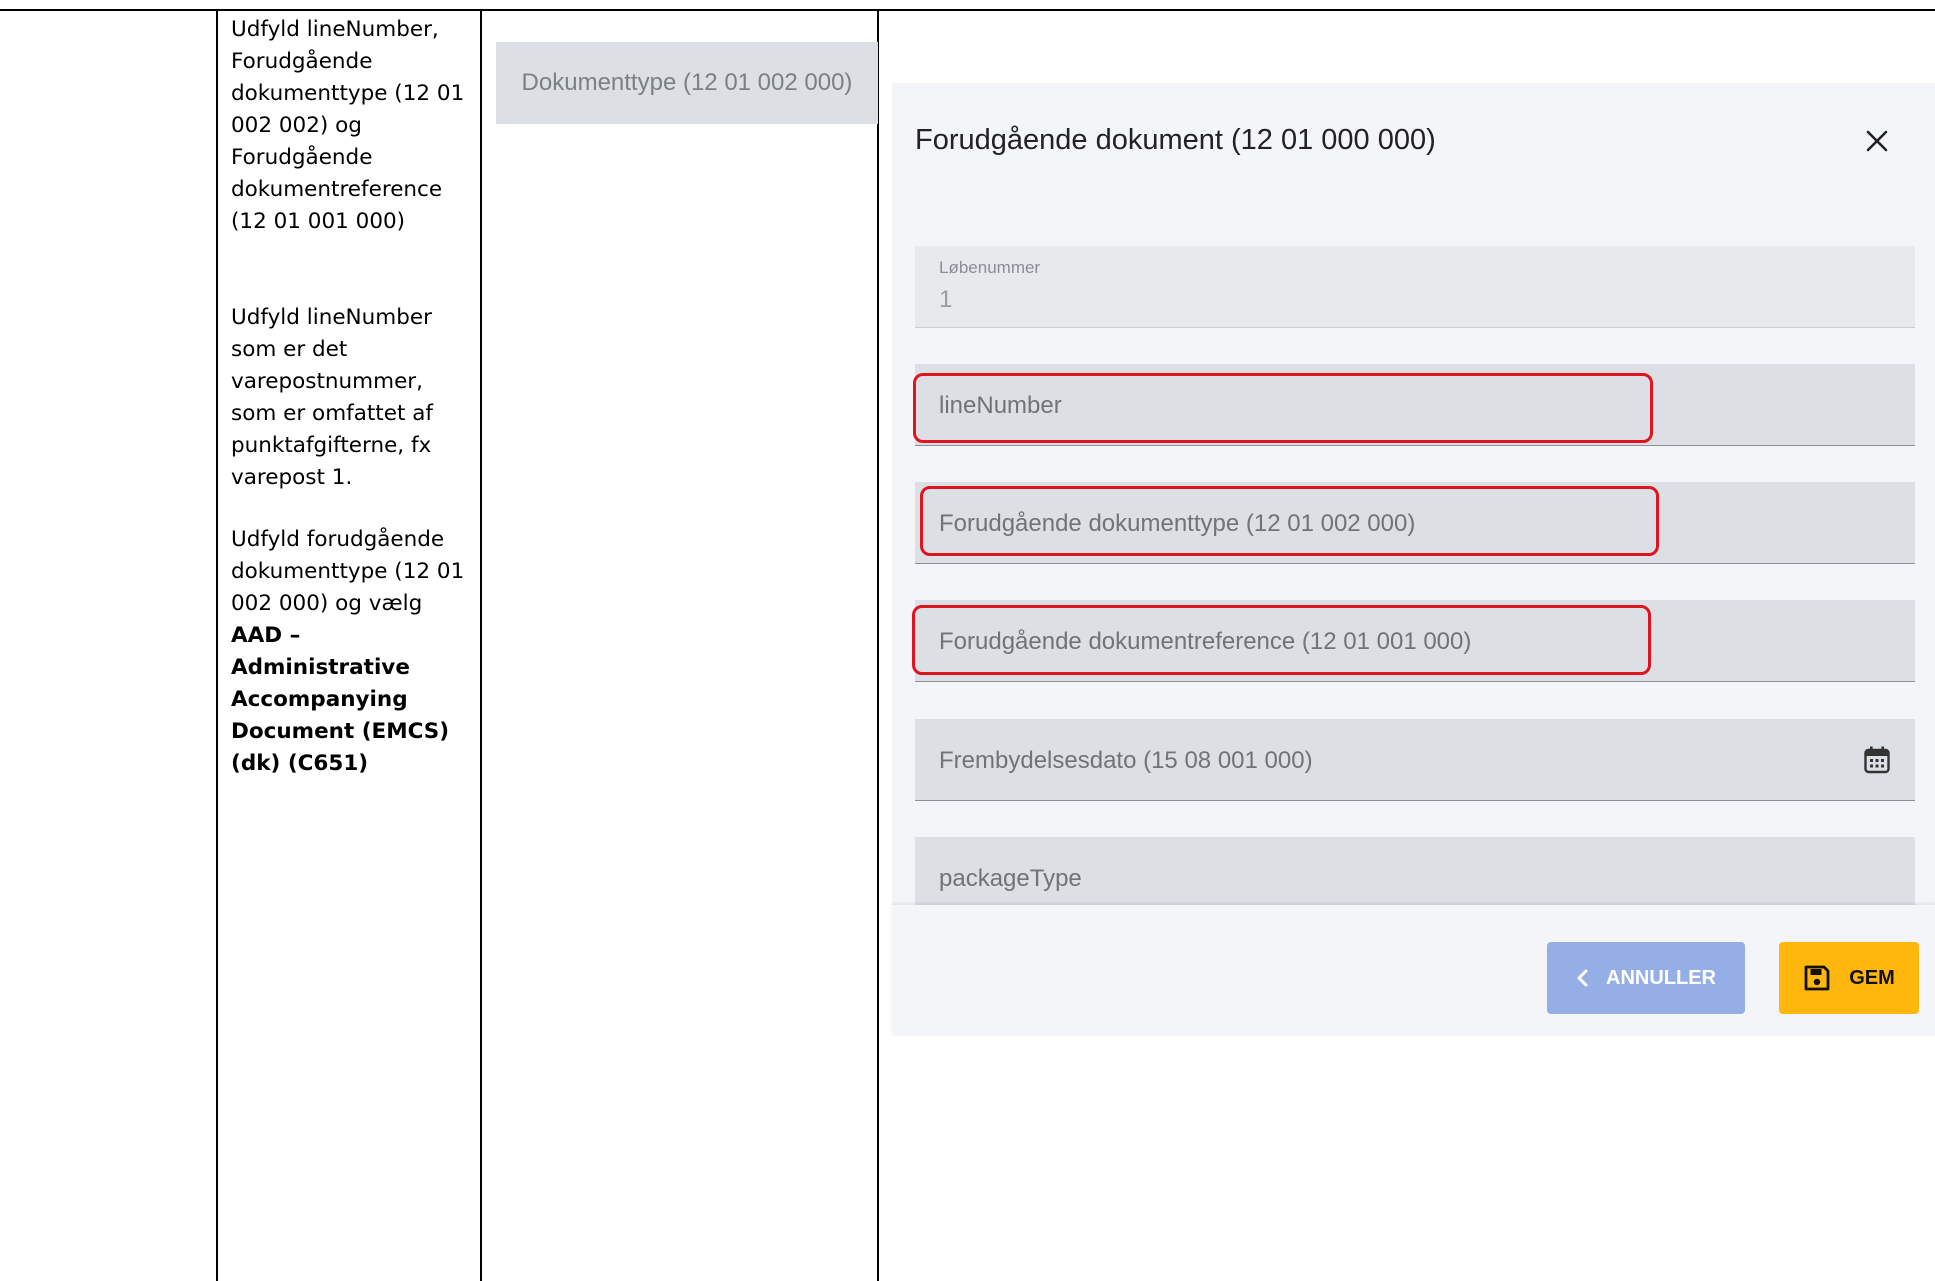  I want to click on save-button-label: GEM, so click(1872, 977).